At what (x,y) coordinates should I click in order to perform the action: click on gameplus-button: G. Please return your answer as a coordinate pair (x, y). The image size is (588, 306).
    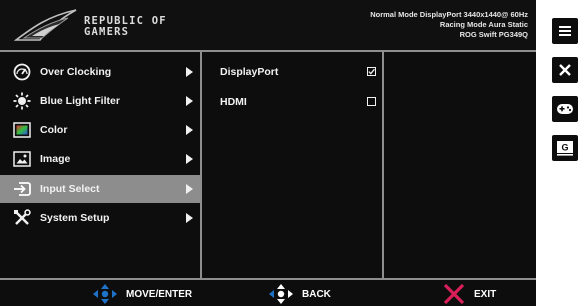
    Looking at the image, I should click on (565, 148).